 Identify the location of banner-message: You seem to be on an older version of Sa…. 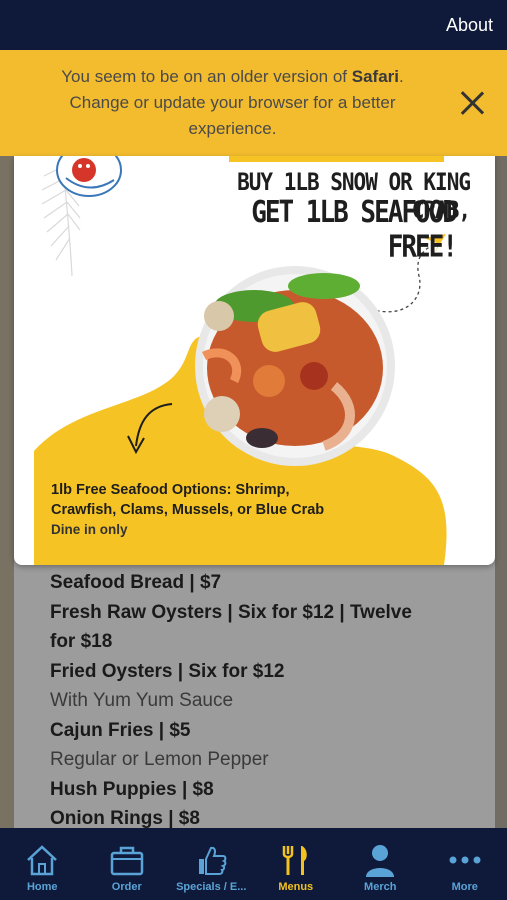
(232, 103).